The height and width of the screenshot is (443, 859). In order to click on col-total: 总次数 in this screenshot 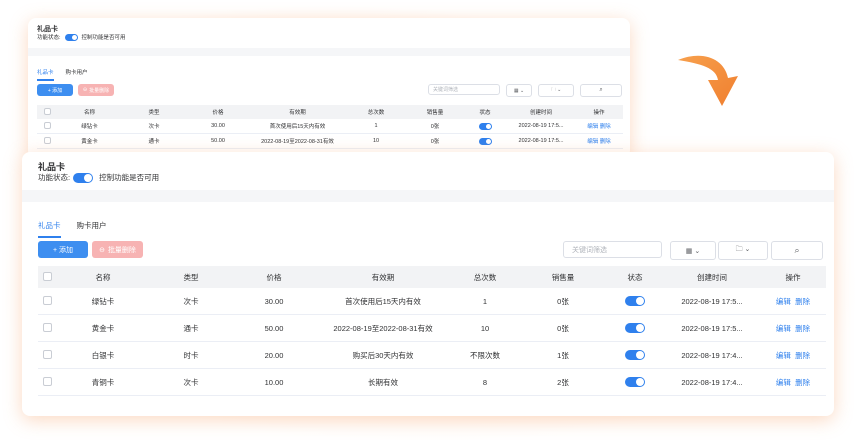, I will do `click(376, 112)`.